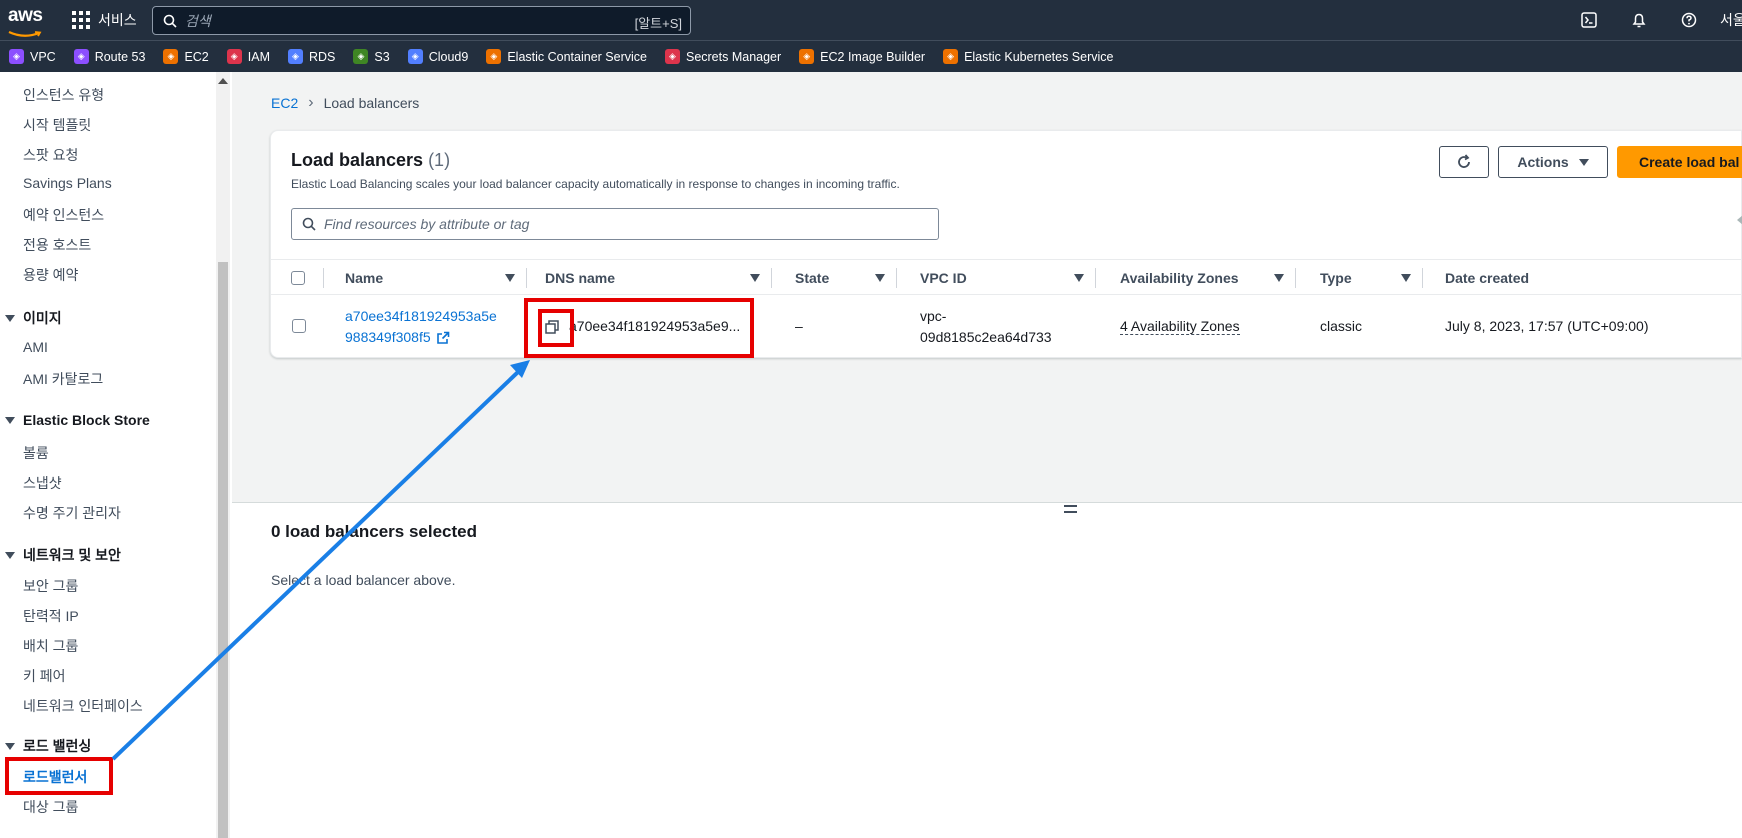 The width and height of the screenshot is (1742, 838). I want to click on type-cell: classic, so click(1341, 326).